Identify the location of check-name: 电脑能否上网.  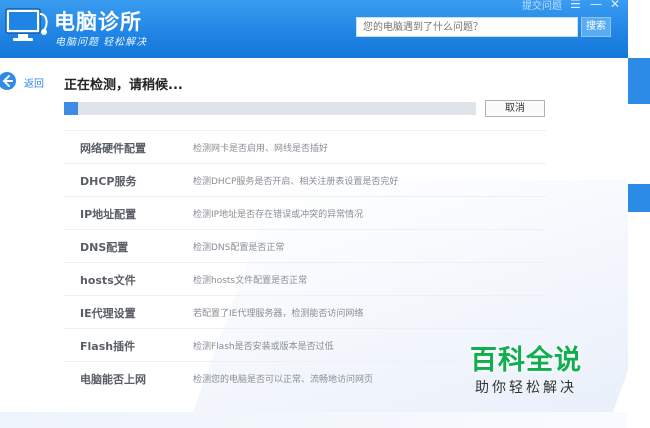
(113, 379).